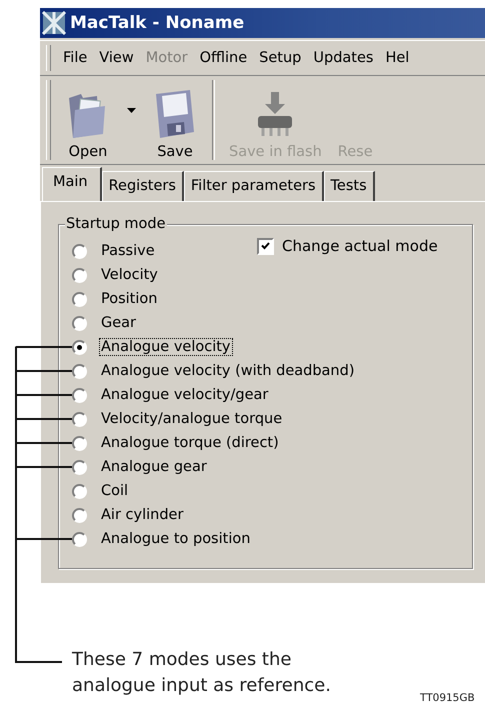 The image size is (485, 713). Describe the element at coordinates (131, 110) in the screenshot. I see `caret-icon` at that location.